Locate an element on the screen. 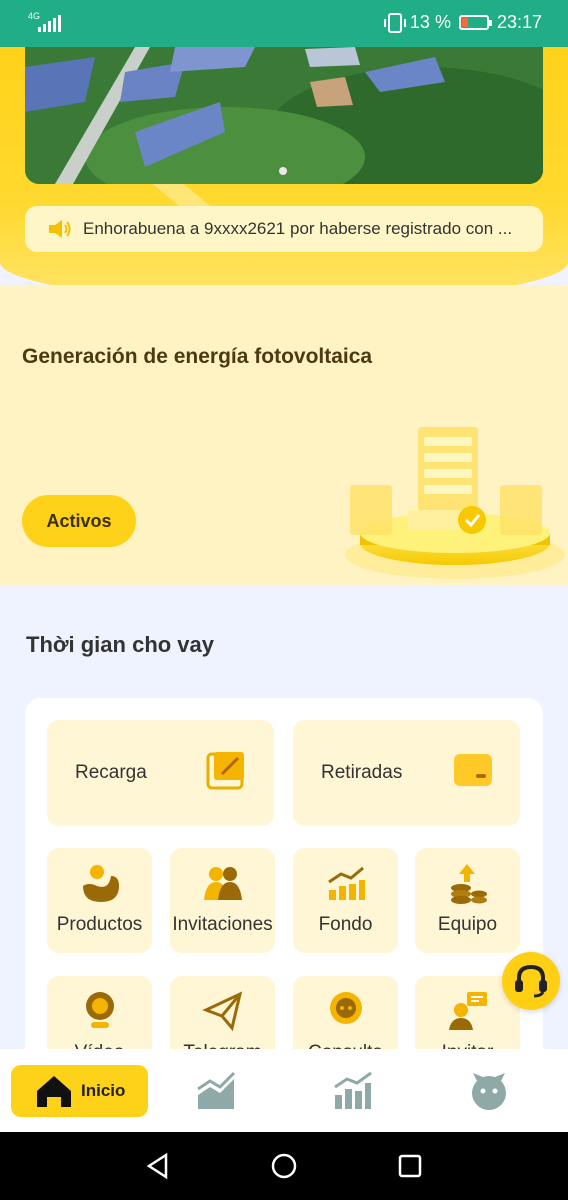 Image resolution: width=568 pixels, height=1200 pixels. fund-button: Fondo is located at coordinates (345, 900).